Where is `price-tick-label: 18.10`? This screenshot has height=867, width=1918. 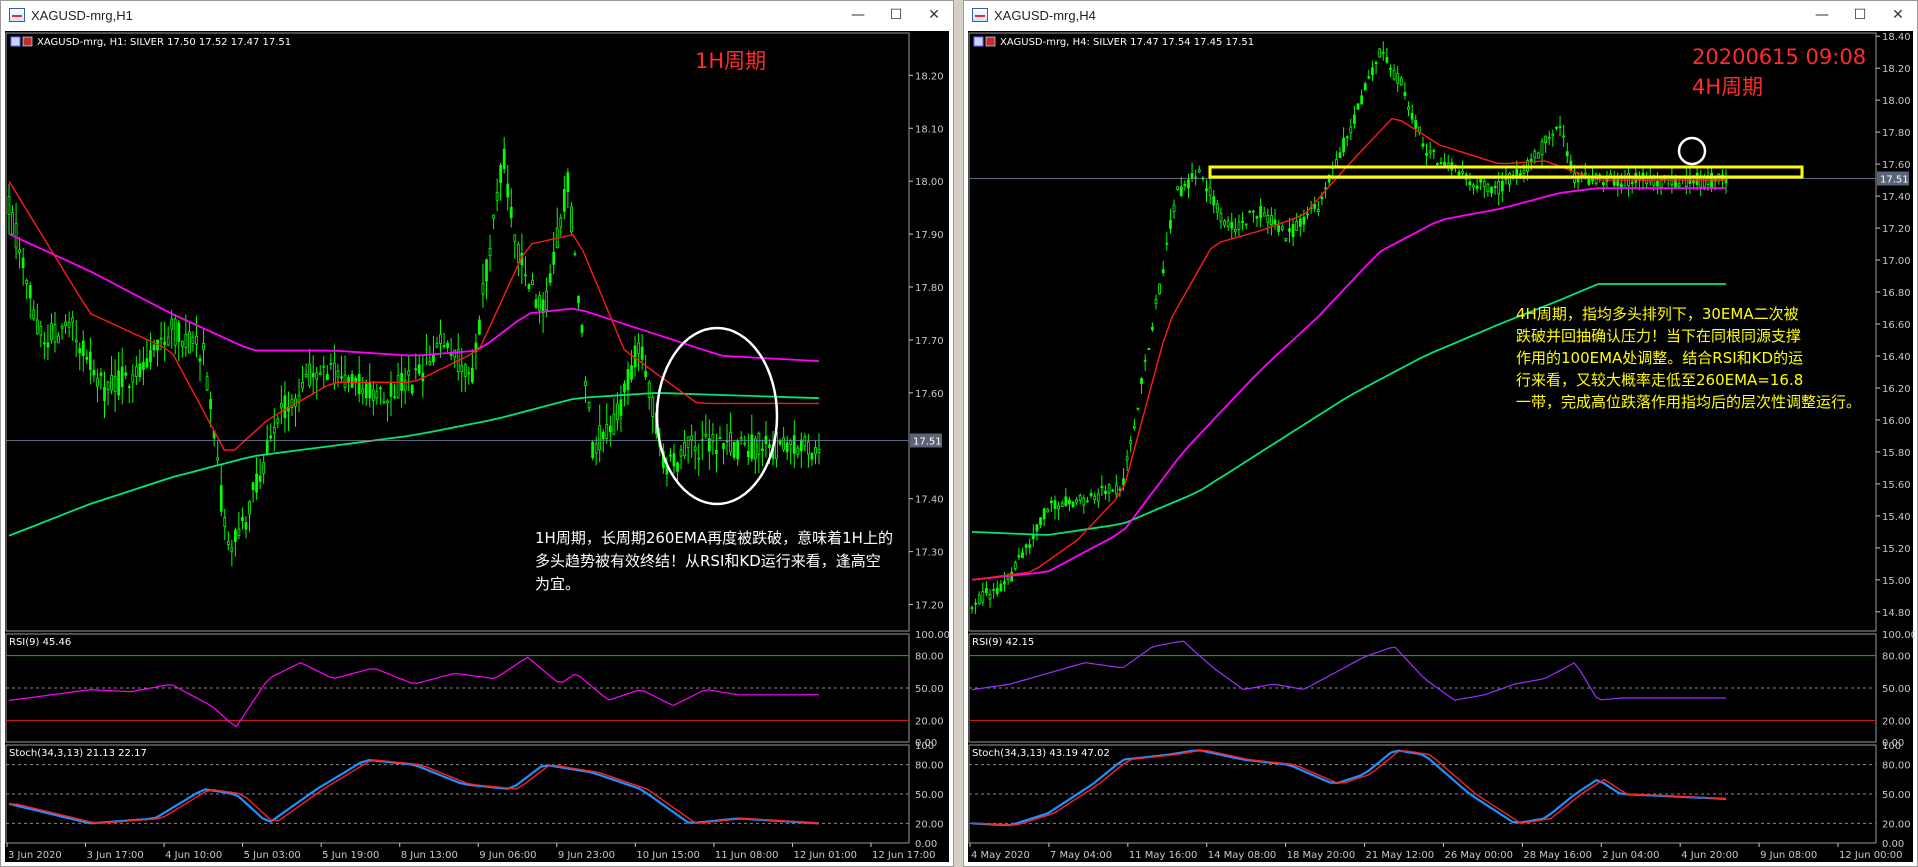 price-tick-label: 18.10 is located at coordinates (929, 129).